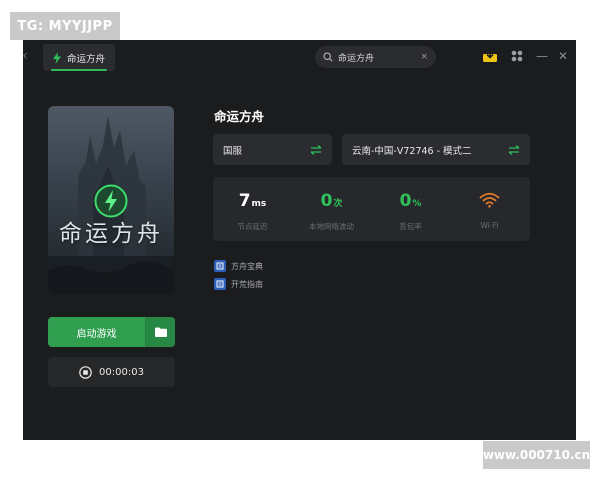 The image size is (600, 480). I want to click on server-selector: 云南-中国-V72746 - 模式二, so click(436, 149).